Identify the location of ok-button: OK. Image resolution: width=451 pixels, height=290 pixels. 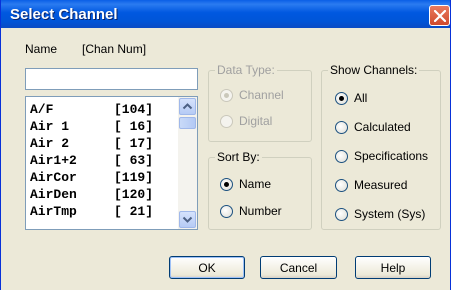
(207, 267).